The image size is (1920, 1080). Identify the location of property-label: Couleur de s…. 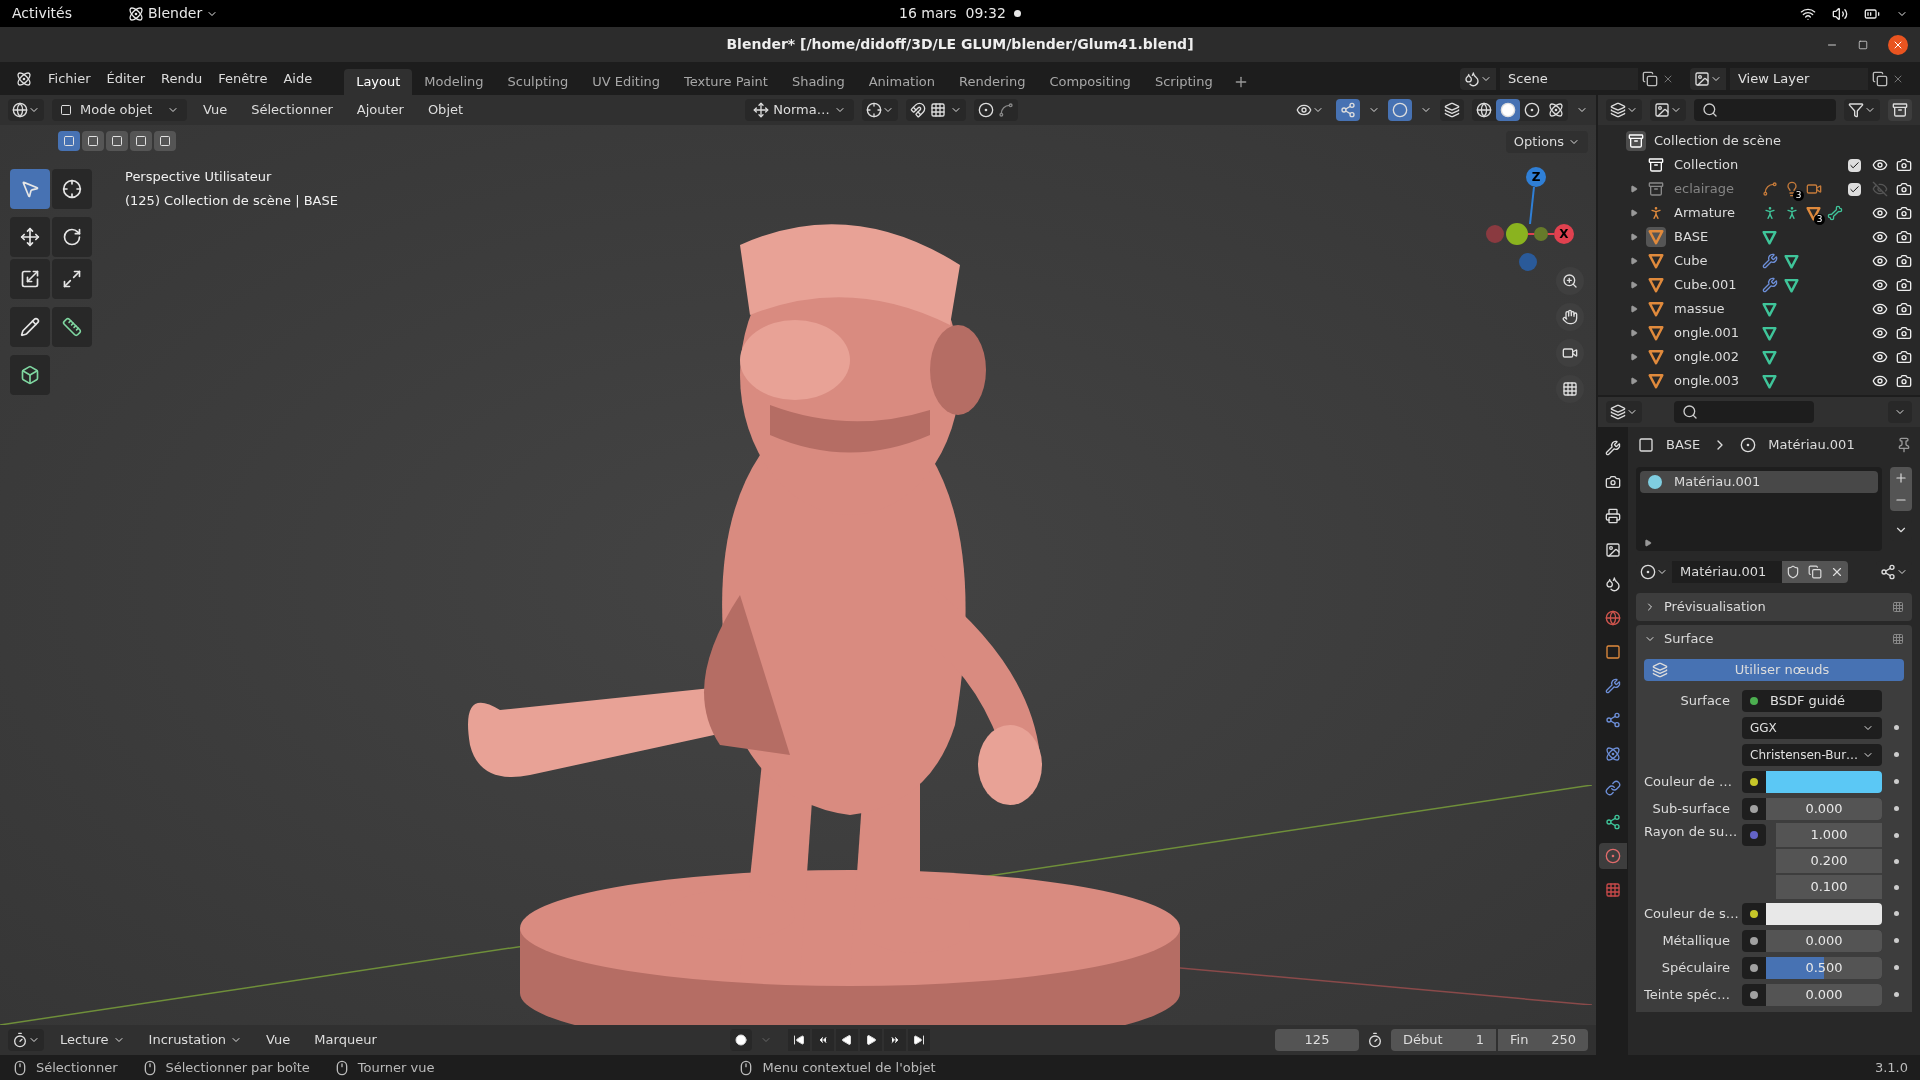
(1692, 913).